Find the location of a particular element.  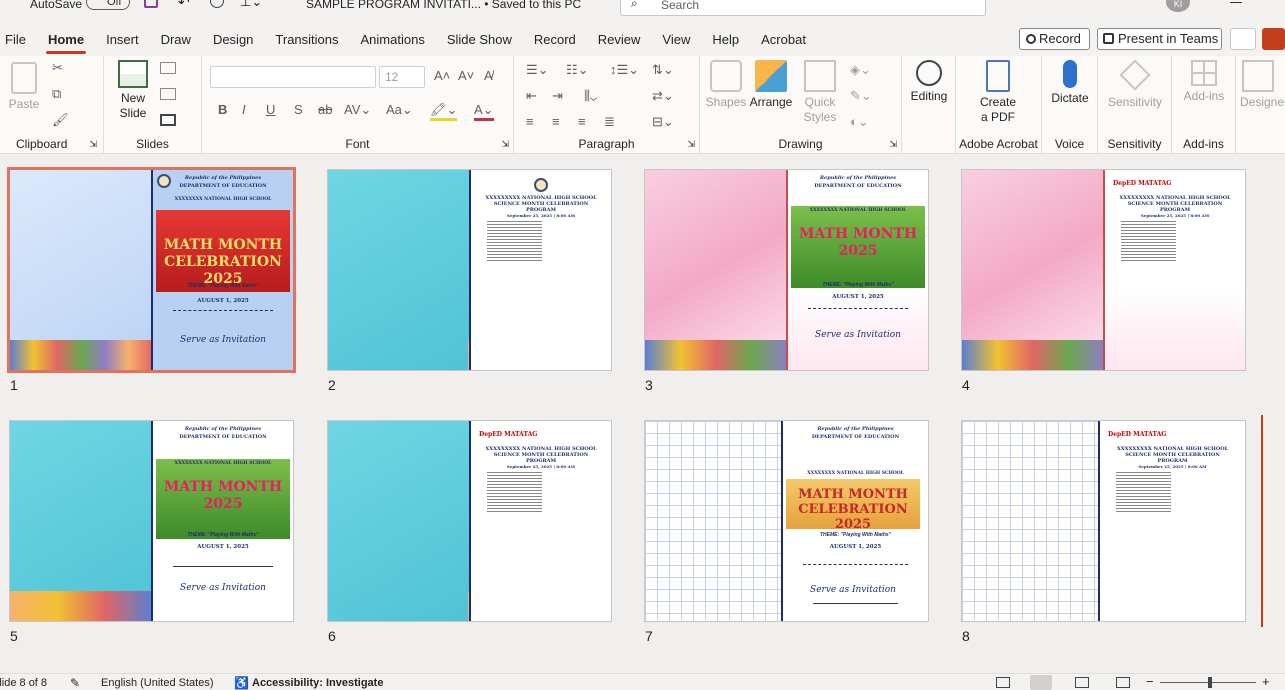

clipboard-launcher-icon: ⇲ is located at coordinates (93, 144).